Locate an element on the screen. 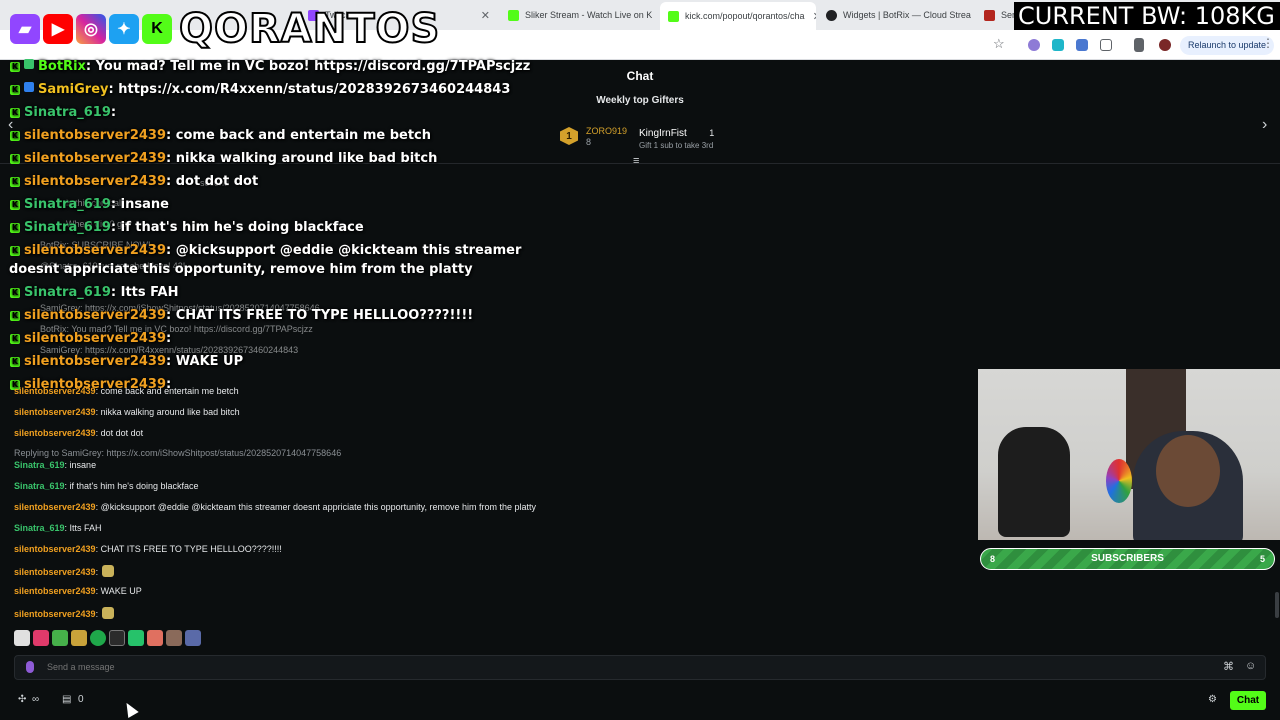 The height and width of the screenshot is (720, 1280). message-input is located at coordinates (622, 667).